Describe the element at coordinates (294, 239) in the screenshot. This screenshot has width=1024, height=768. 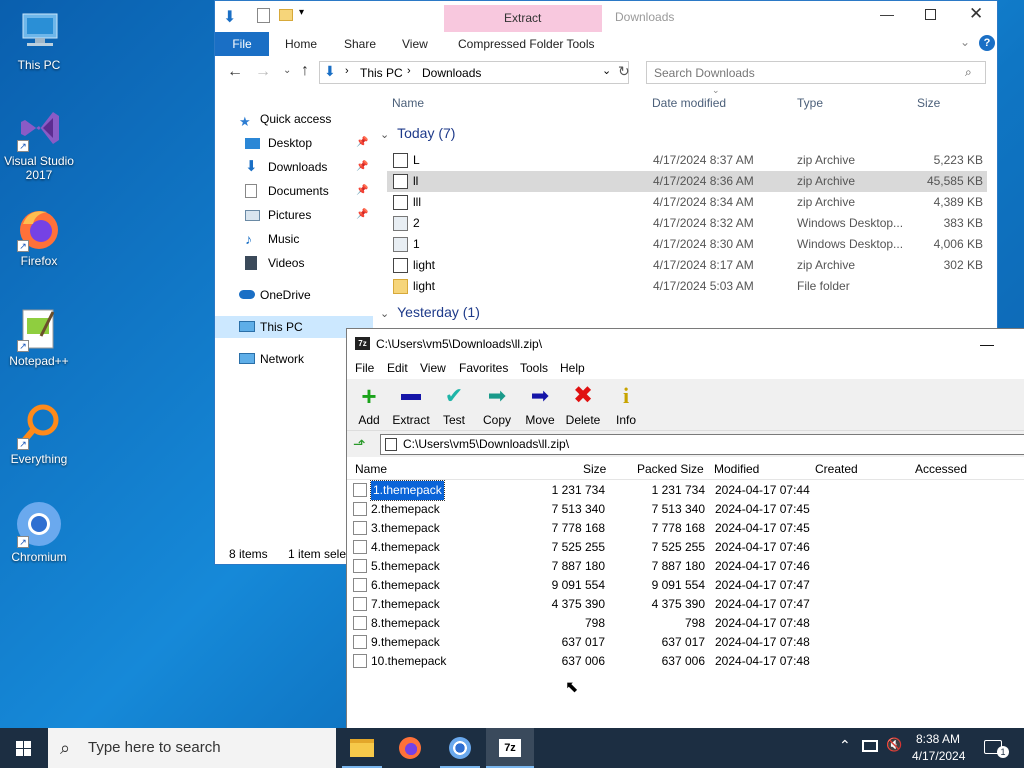
I see `nav-item-music: ♪ Music` at that location.